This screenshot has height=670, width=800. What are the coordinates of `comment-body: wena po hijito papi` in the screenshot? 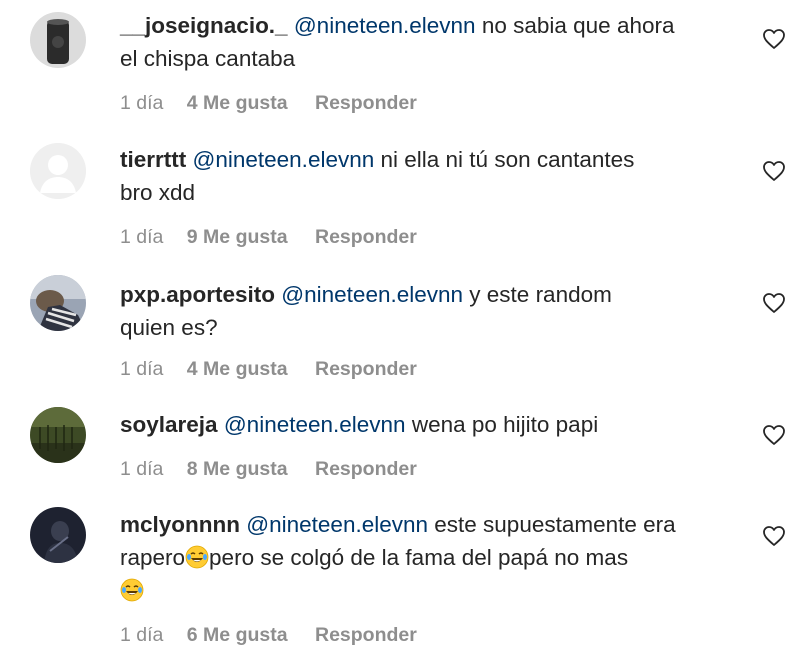 It's located at (502, 424).